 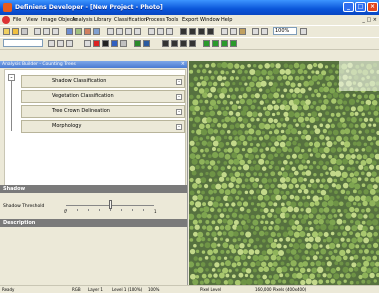 I want to click on save-icon, so click(x=24, y=31).